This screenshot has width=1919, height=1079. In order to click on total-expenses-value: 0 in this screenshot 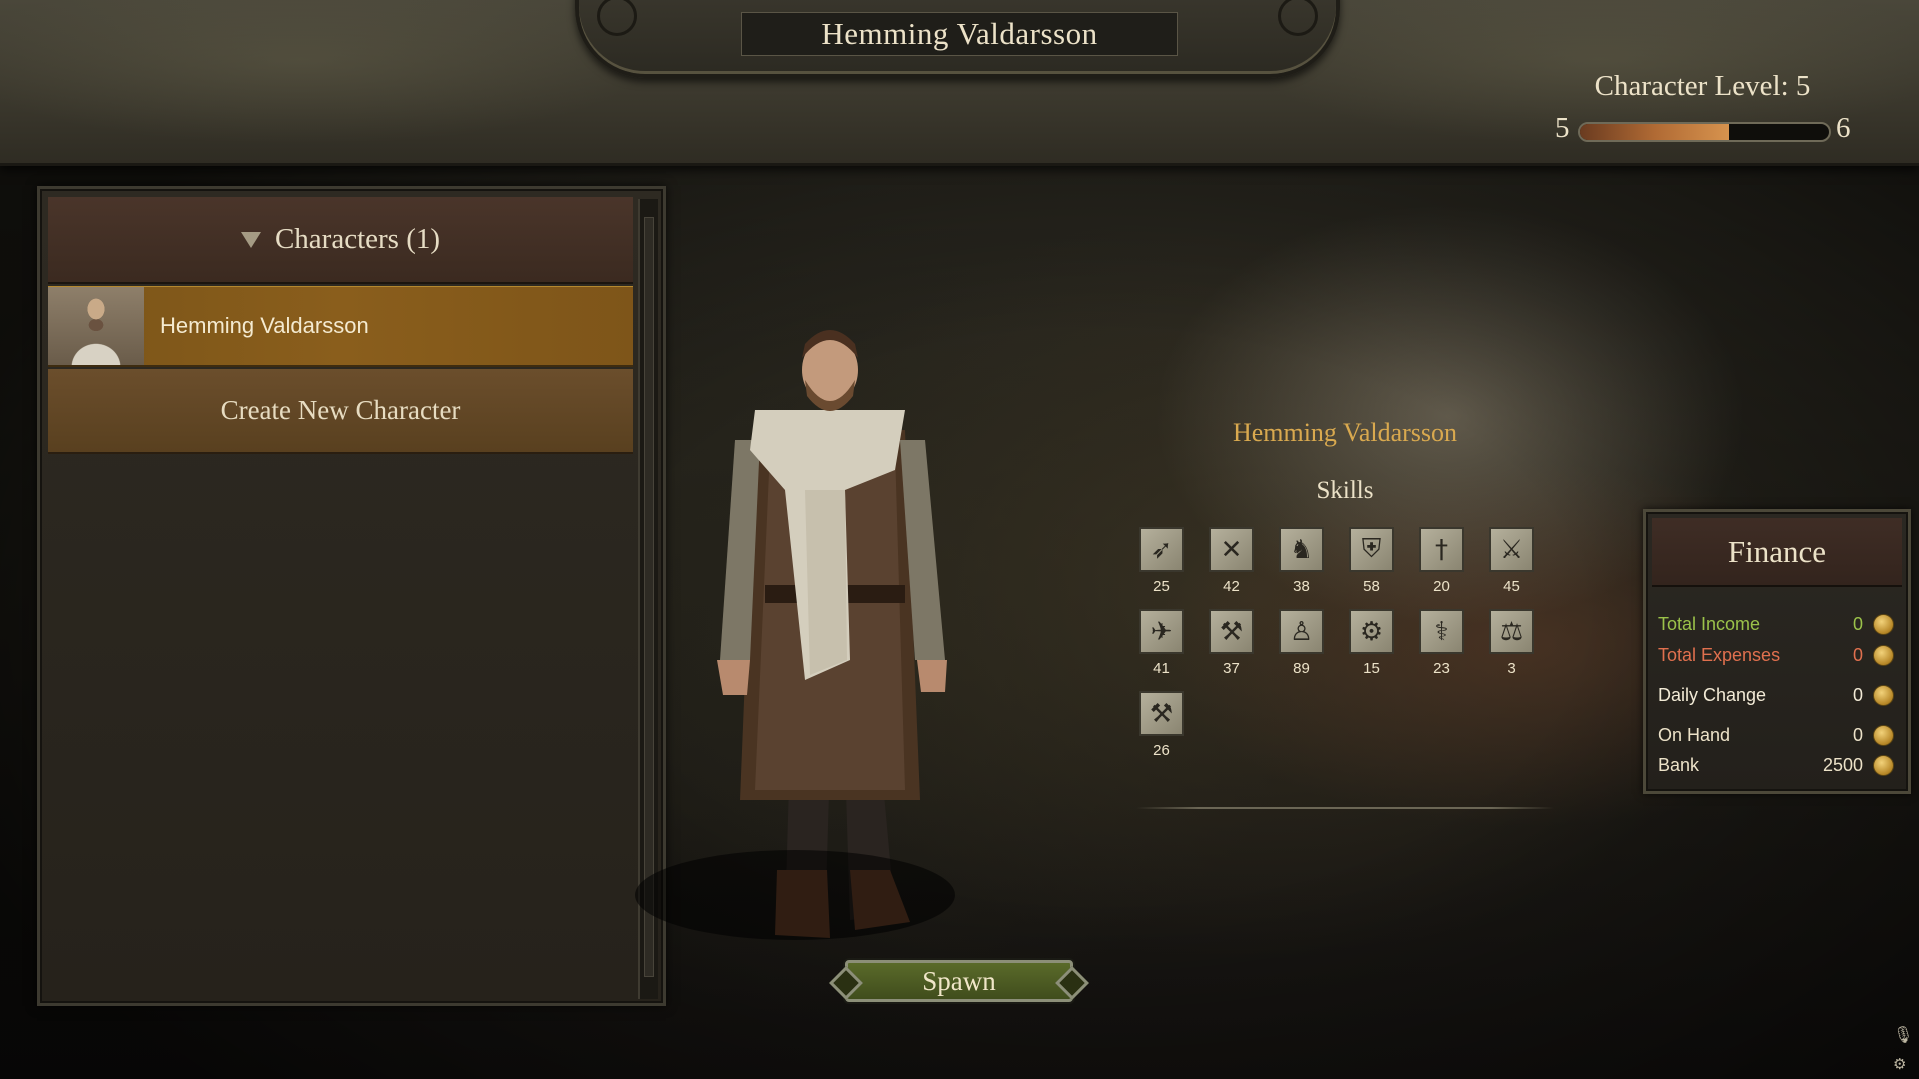, I will do `click(1857, 654)`.